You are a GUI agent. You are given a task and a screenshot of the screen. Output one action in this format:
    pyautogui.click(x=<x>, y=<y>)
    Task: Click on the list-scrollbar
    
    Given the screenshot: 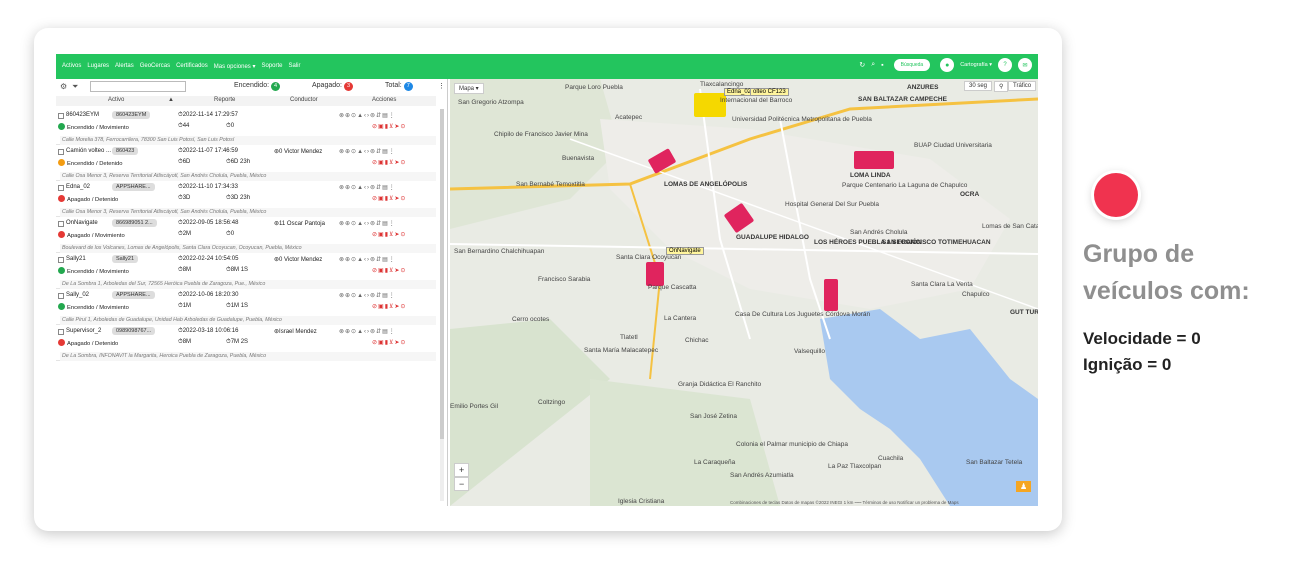 What is the action you would take?
    pyautogui.click(x=442, y=305)
    